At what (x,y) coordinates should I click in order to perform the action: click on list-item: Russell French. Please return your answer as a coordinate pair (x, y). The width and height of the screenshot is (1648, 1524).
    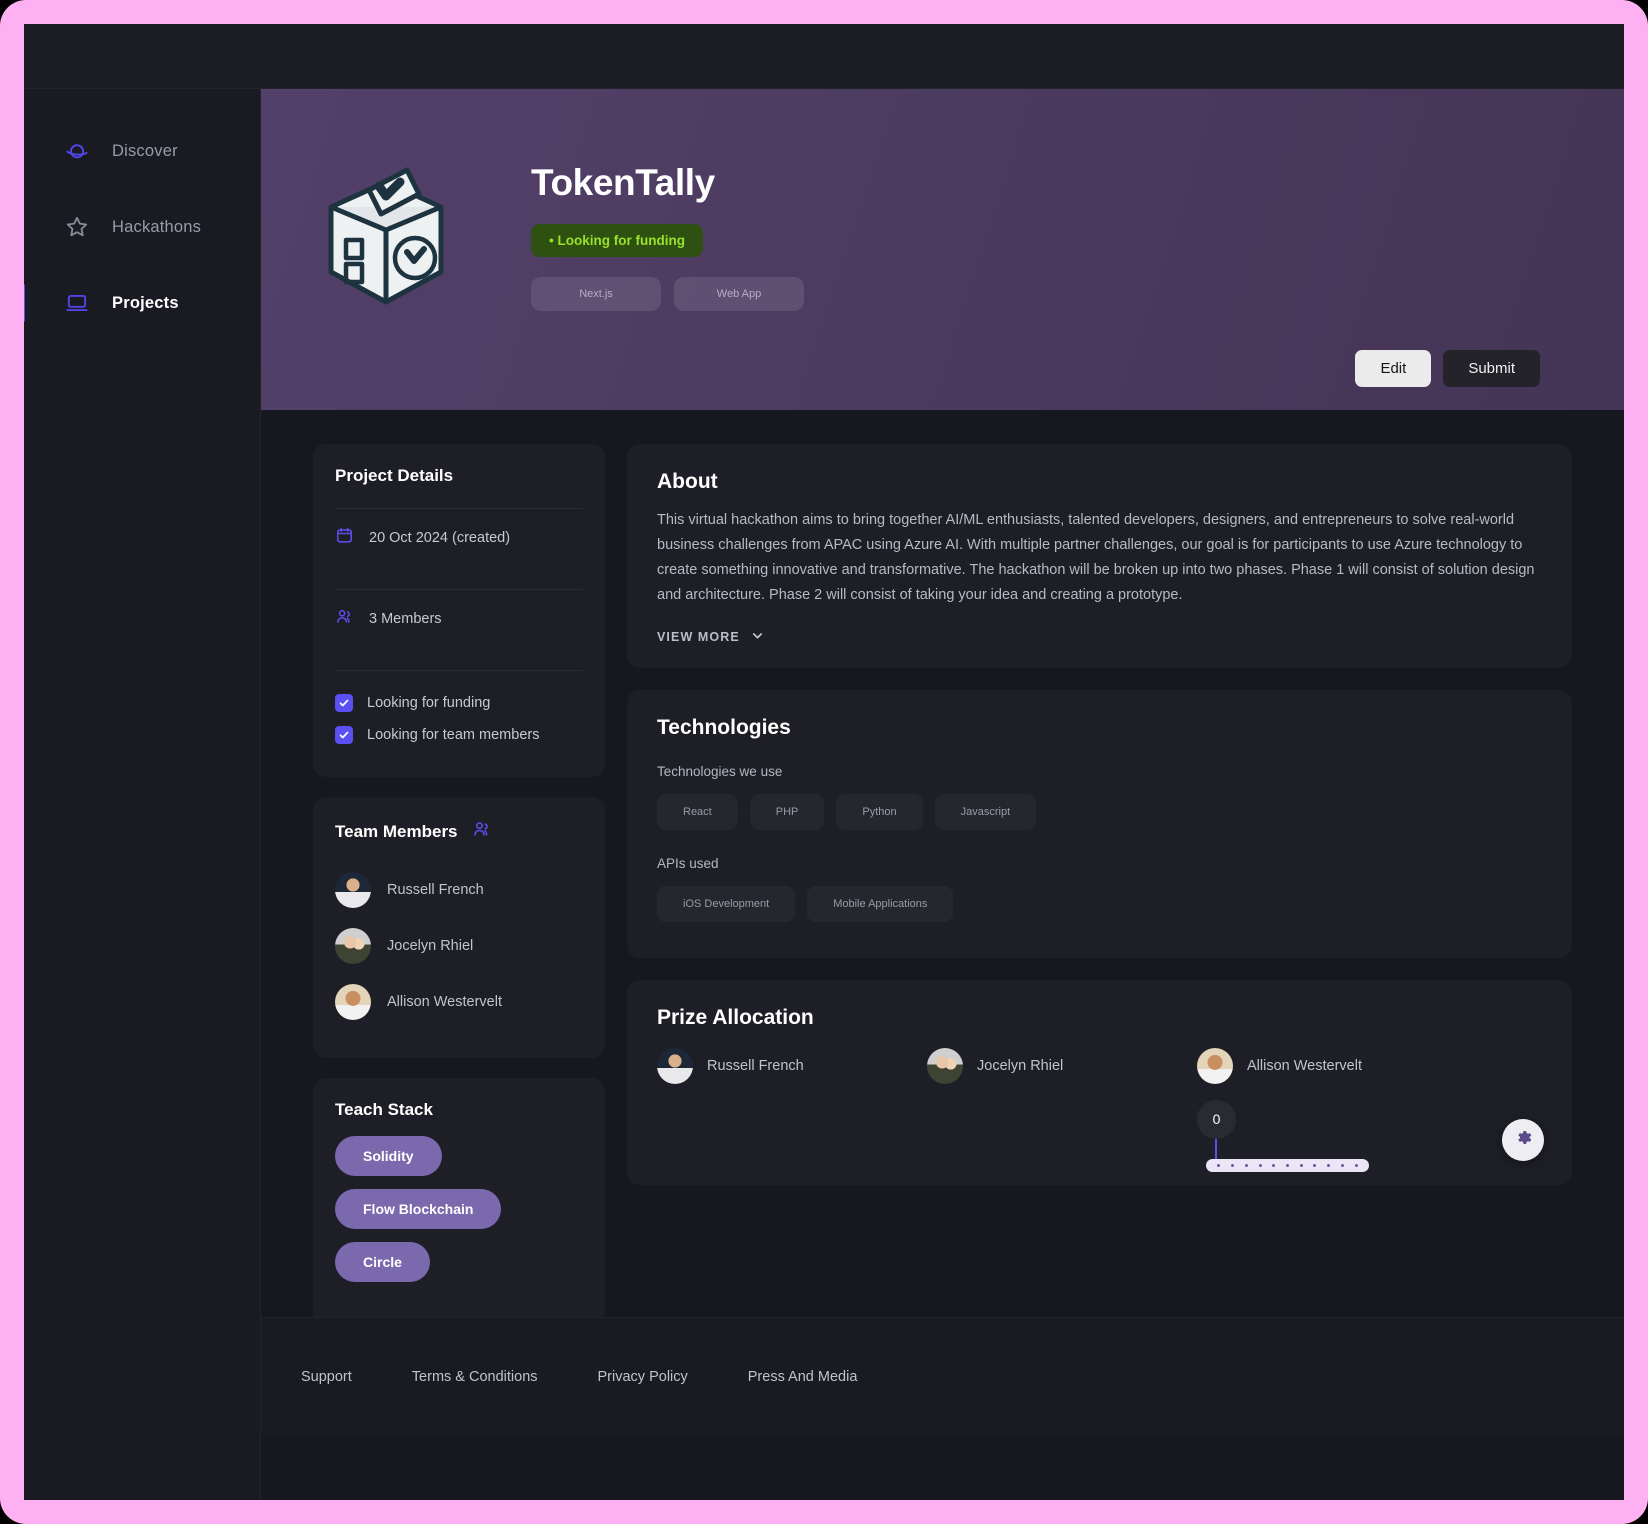
    Looking at the image, I should click on (459, 890).